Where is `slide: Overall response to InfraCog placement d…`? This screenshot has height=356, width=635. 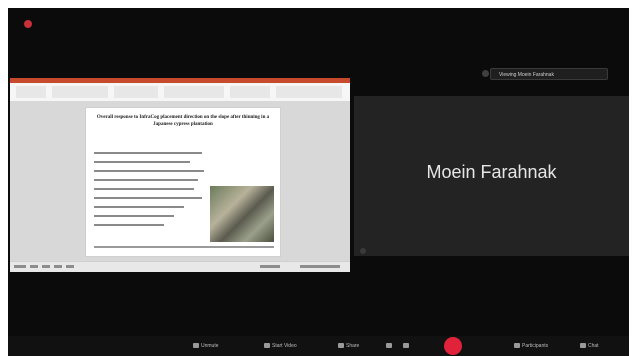 slide: Overall response to InfraCog placement d… is located at coordinates (183, 182).